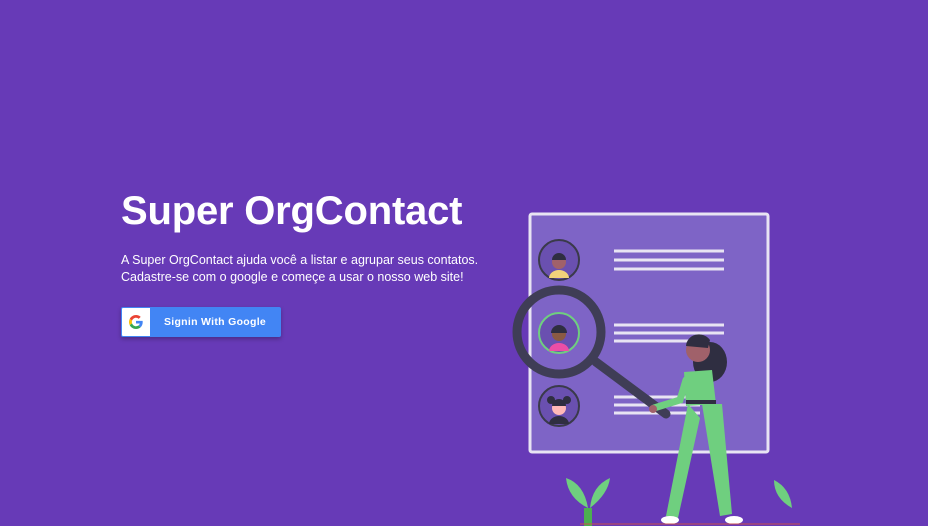 The image size is (928, 526). I want to click on signin-with-google-button: Signin With Google, so click(201, 322).